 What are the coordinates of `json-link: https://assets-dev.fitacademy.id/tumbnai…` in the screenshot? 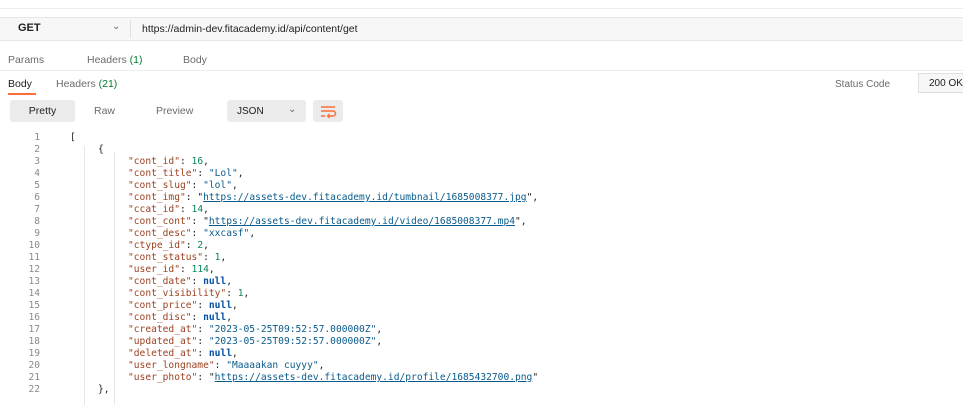 It's located at (364, 197).